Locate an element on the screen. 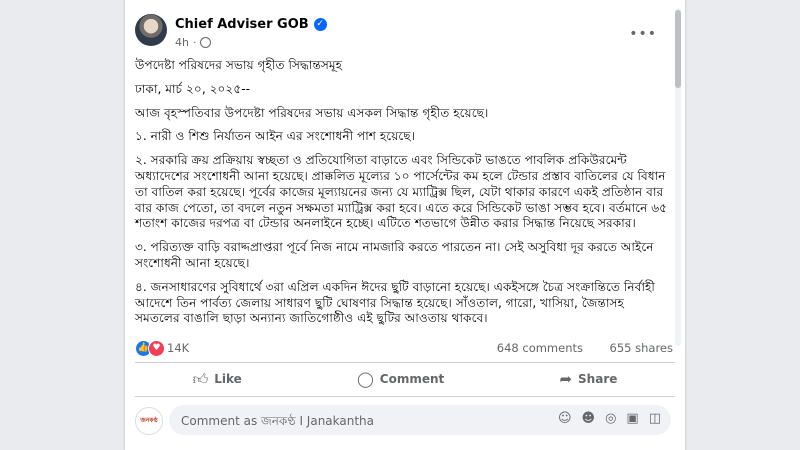  comment-label: Comment is located at coordinates (412, 379).